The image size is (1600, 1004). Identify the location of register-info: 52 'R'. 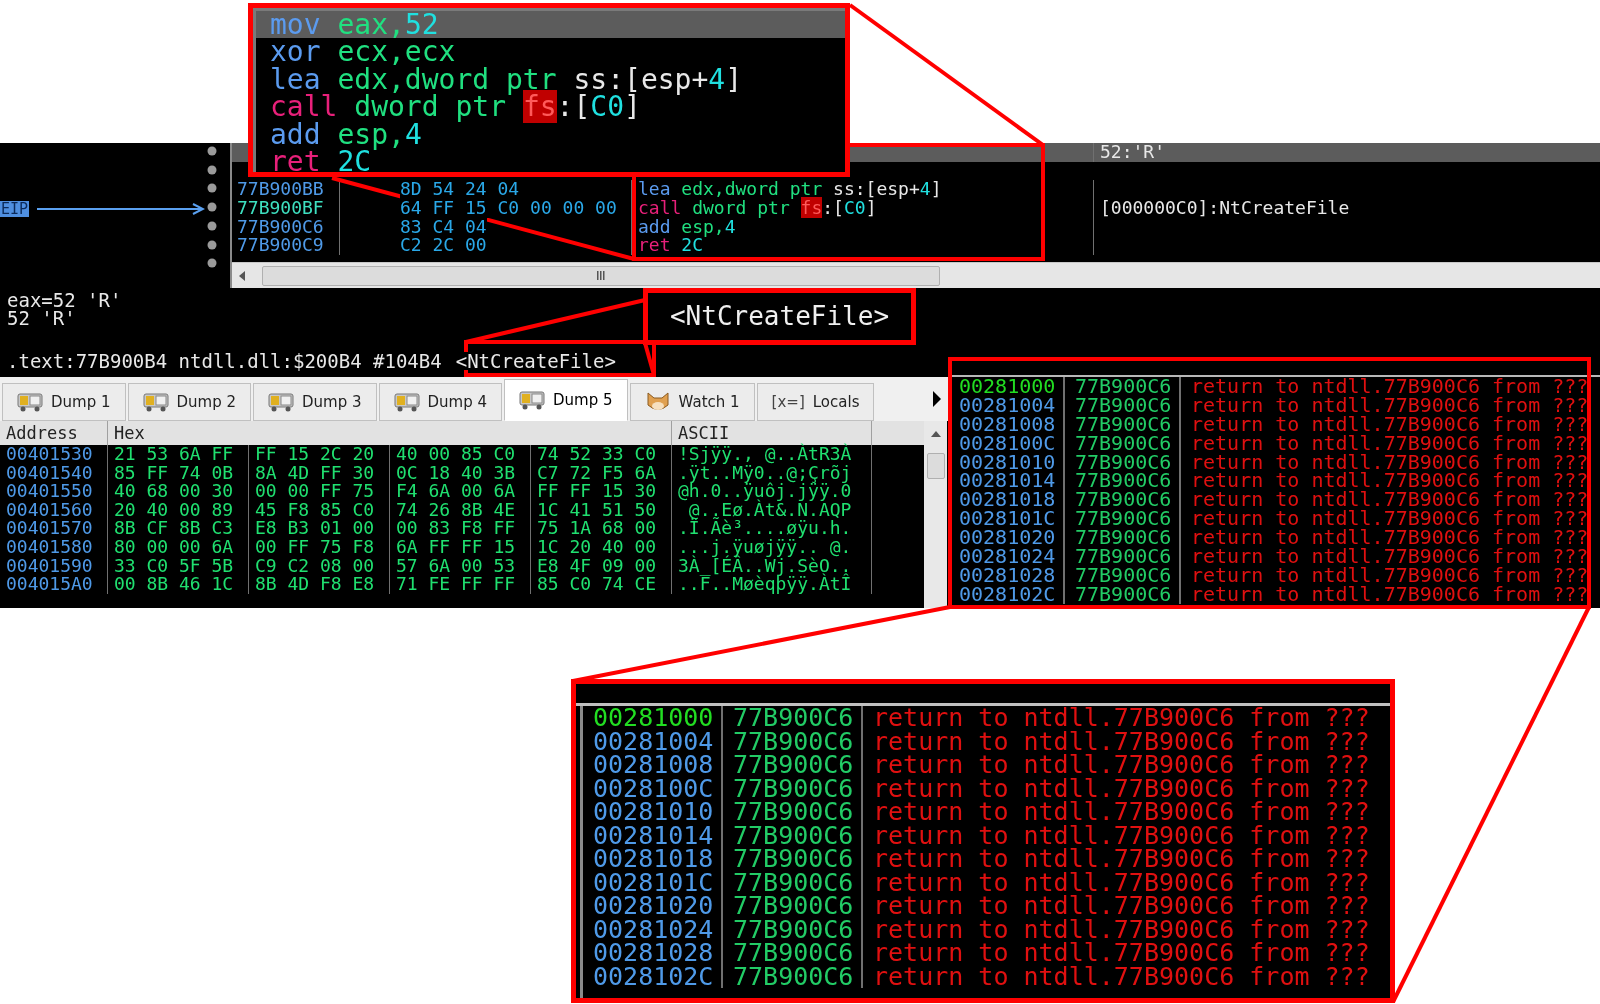
(41, 318).